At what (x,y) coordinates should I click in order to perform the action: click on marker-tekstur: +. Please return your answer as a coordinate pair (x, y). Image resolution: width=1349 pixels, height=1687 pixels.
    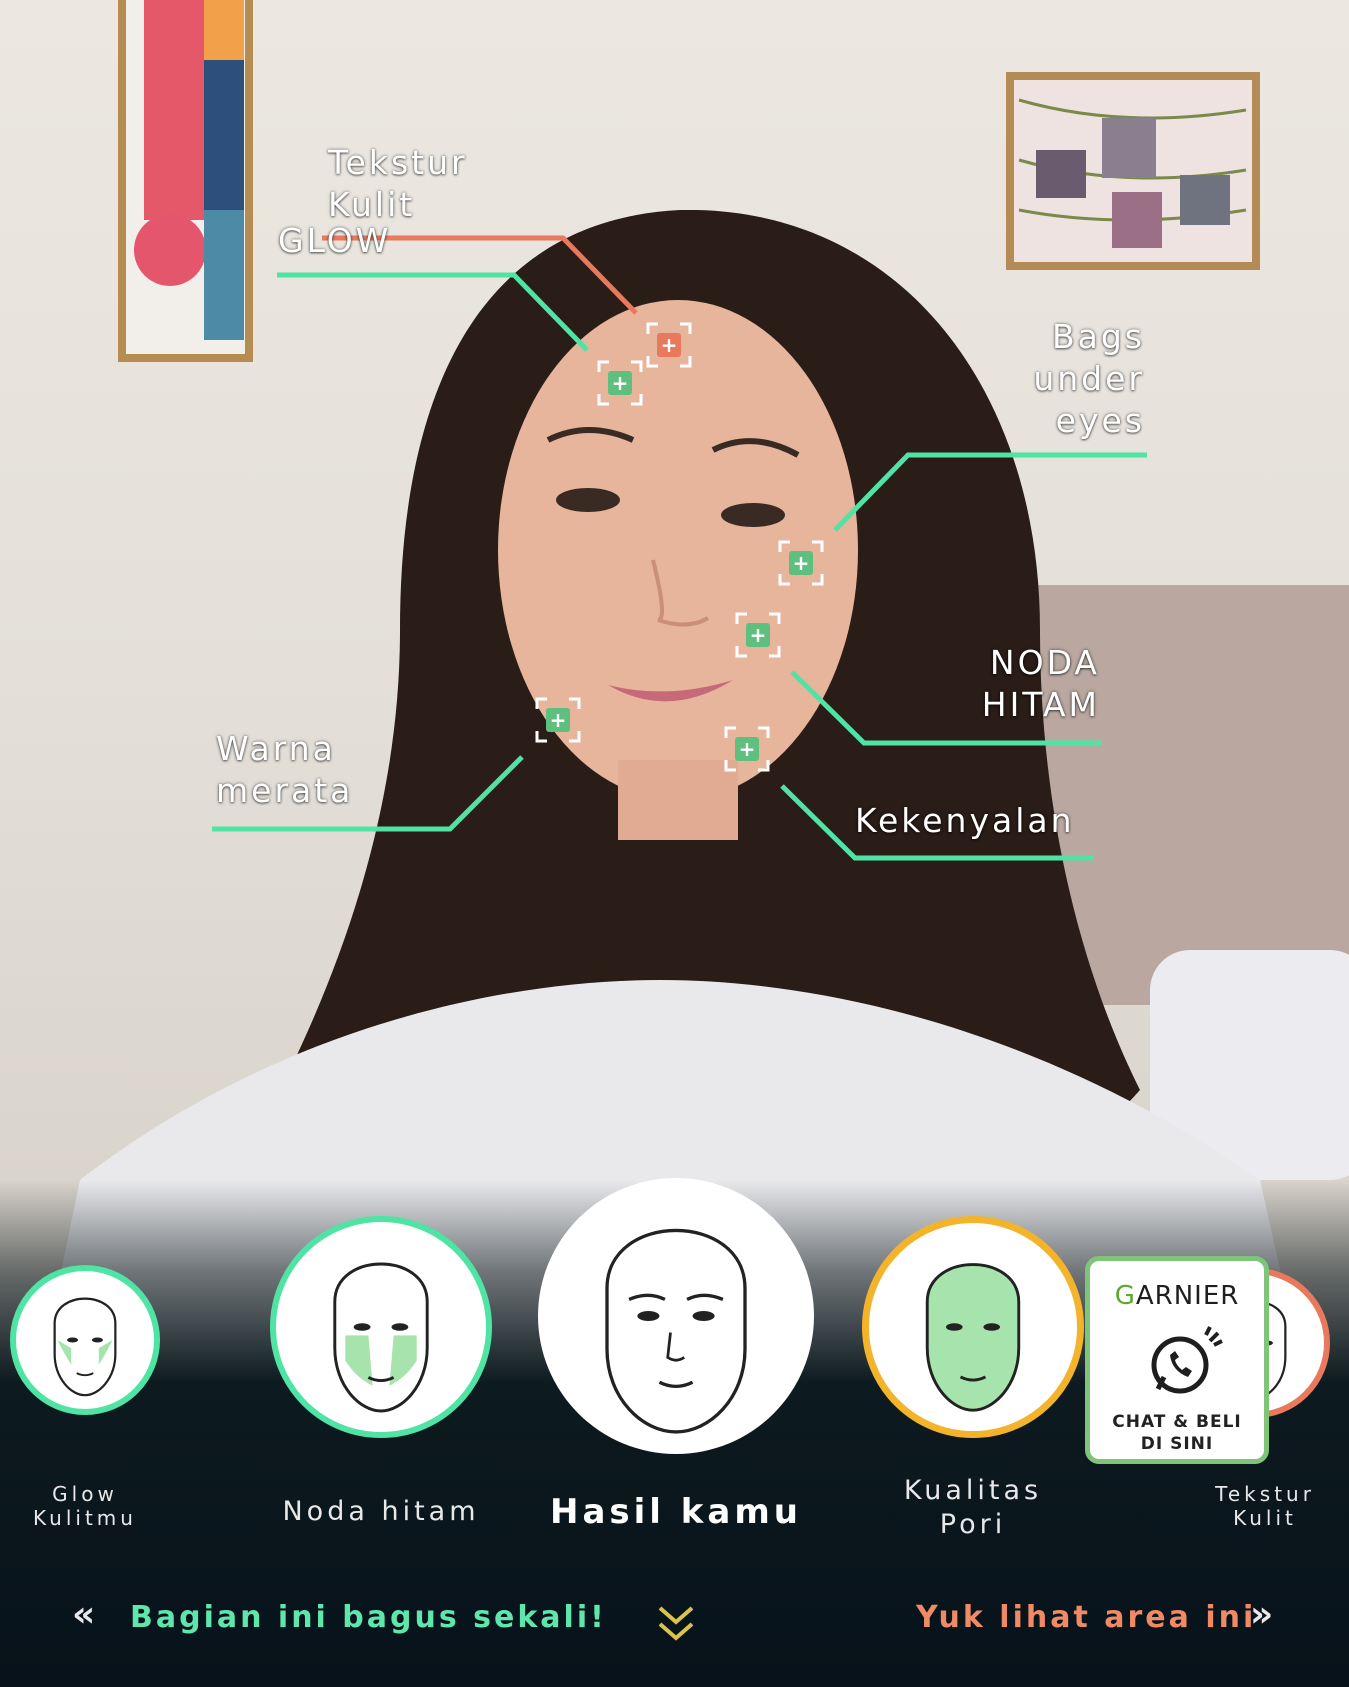
    Looking at the image, I should click on (669, 345).